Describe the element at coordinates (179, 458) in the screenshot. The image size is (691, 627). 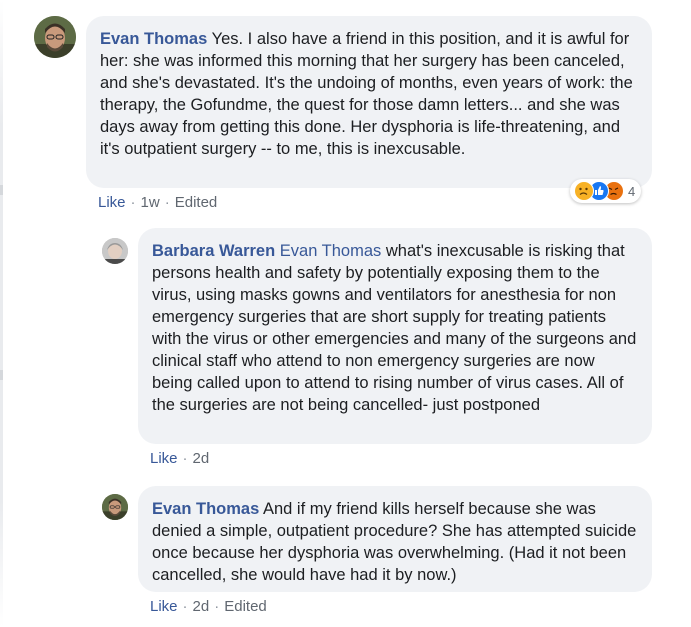
I see `comment-actions: Like · 2d` at that location.